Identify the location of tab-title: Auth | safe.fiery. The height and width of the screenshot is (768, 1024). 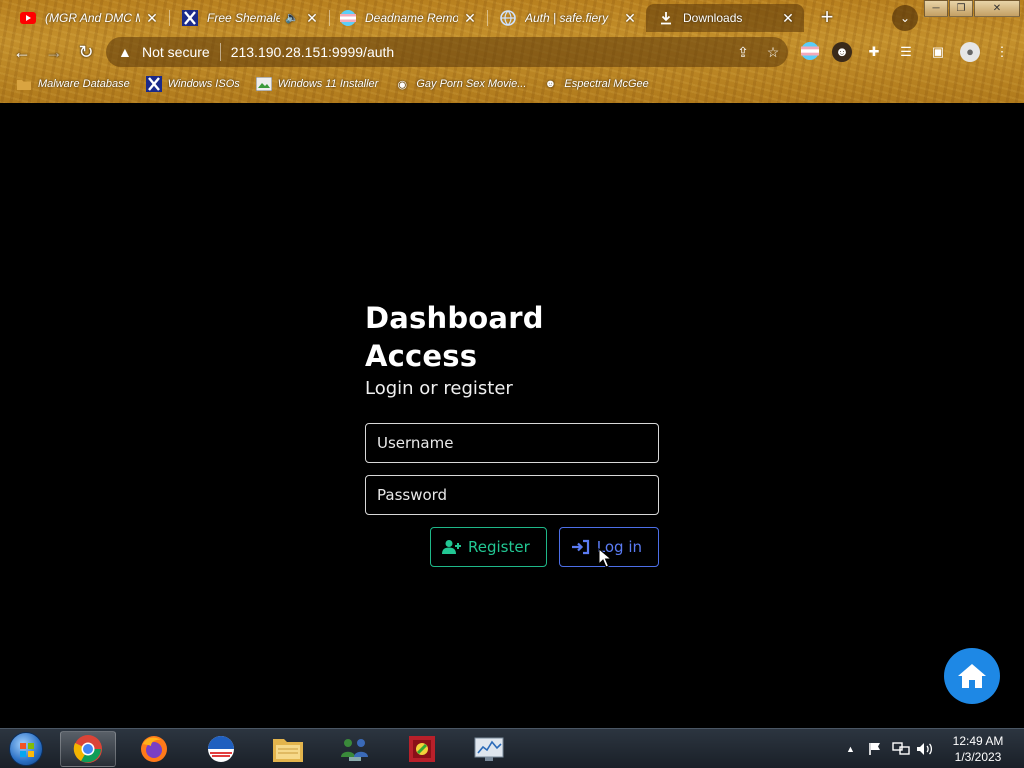
(567, 18).